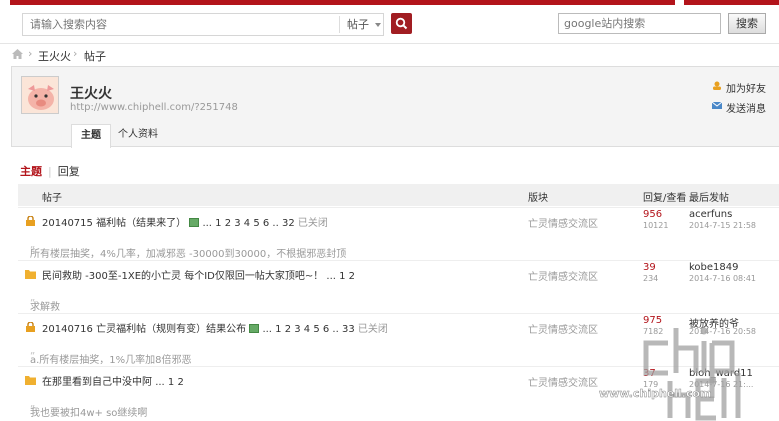  What do you see at coordinates (91, 94) in the screenshot?
I see `profile-name: 王火火` at bounding box center [91, 94].